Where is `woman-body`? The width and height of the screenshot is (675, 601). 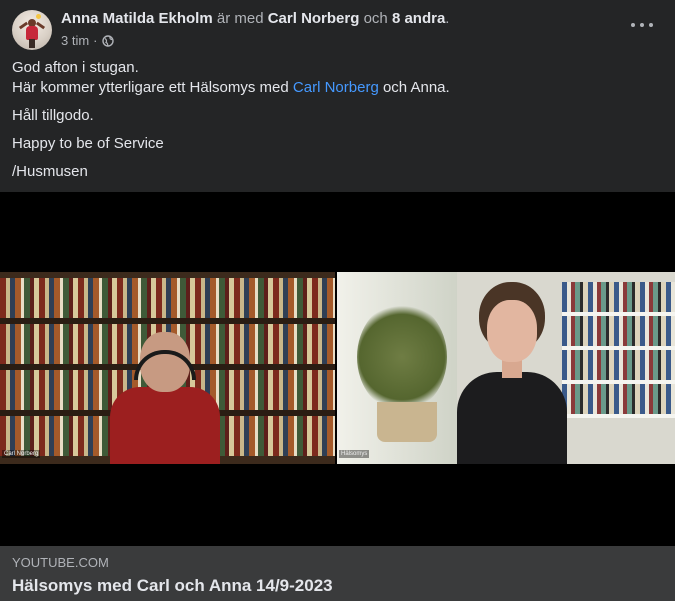 woman-body is located at coordinates (512, 418).